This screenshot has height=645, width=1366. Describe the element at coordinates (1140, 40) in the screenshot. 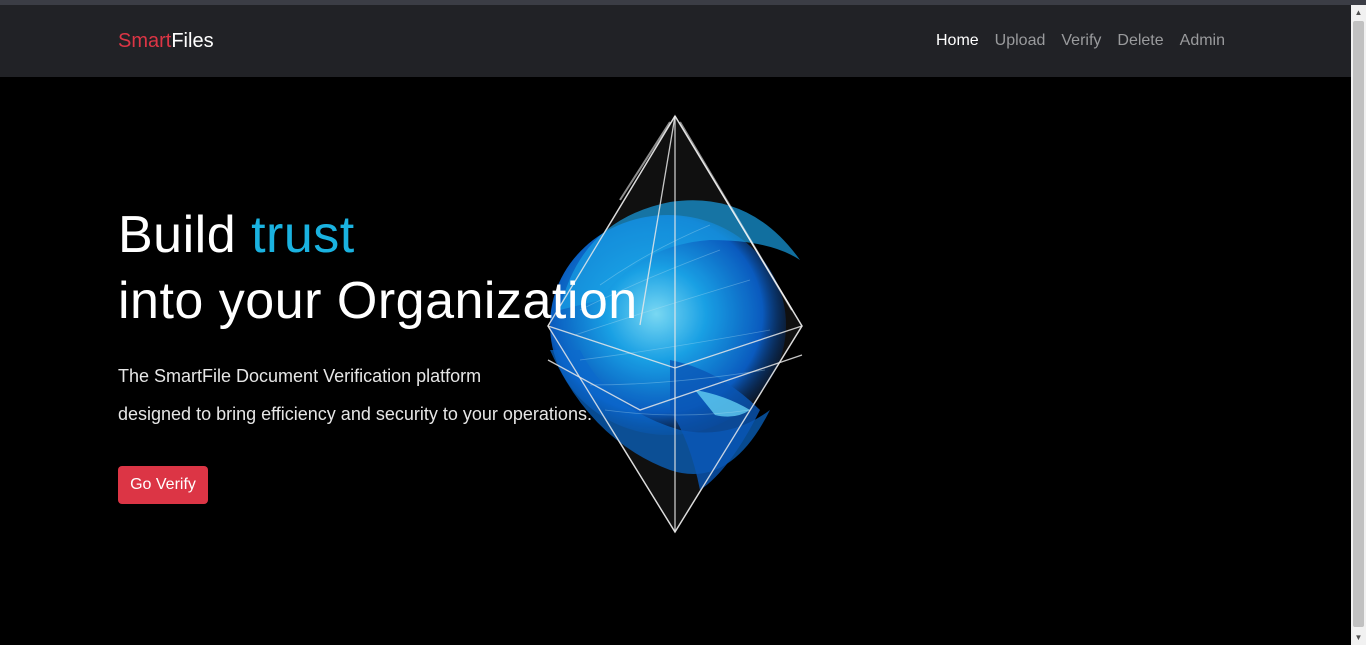

I see `nav-delete: Delete` at that location.